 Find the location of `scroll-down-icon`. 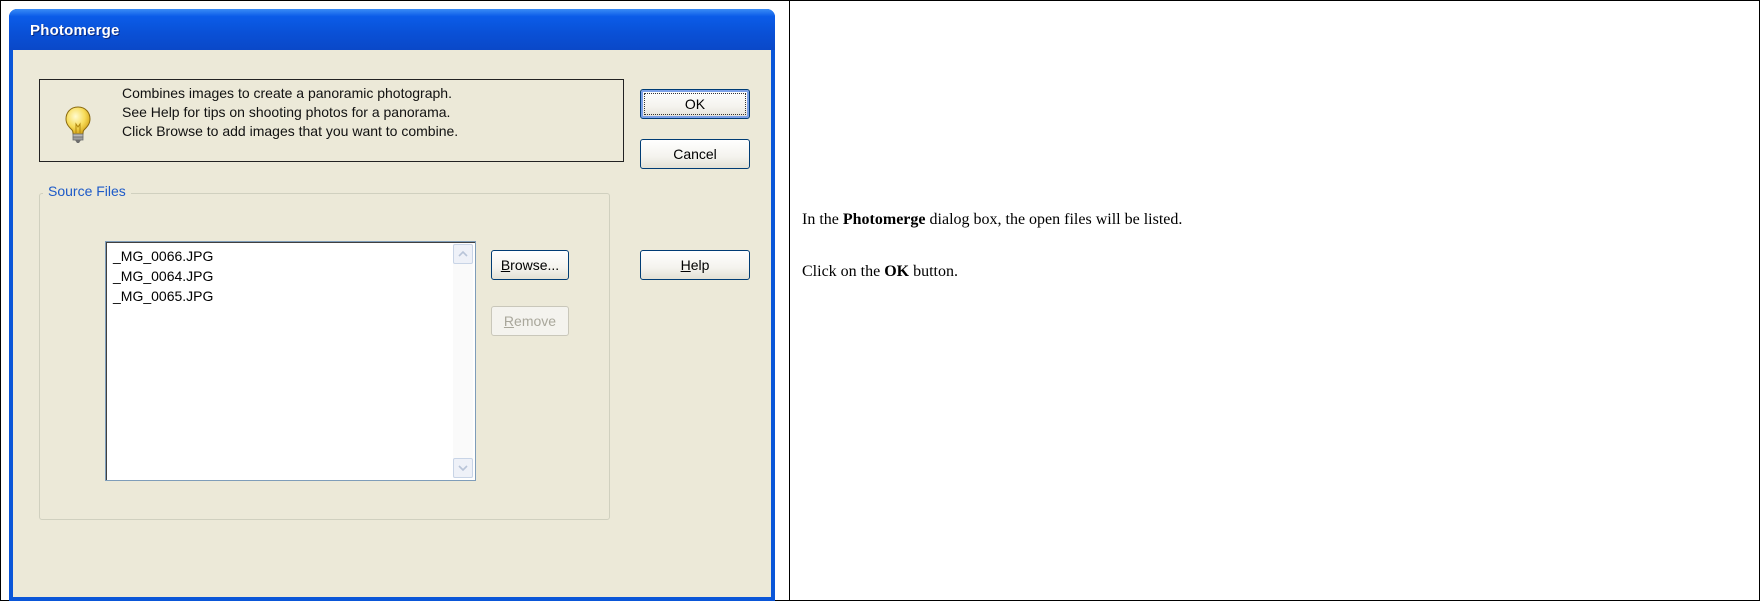

scroll-down-icon is located at coordinates (463, 468).